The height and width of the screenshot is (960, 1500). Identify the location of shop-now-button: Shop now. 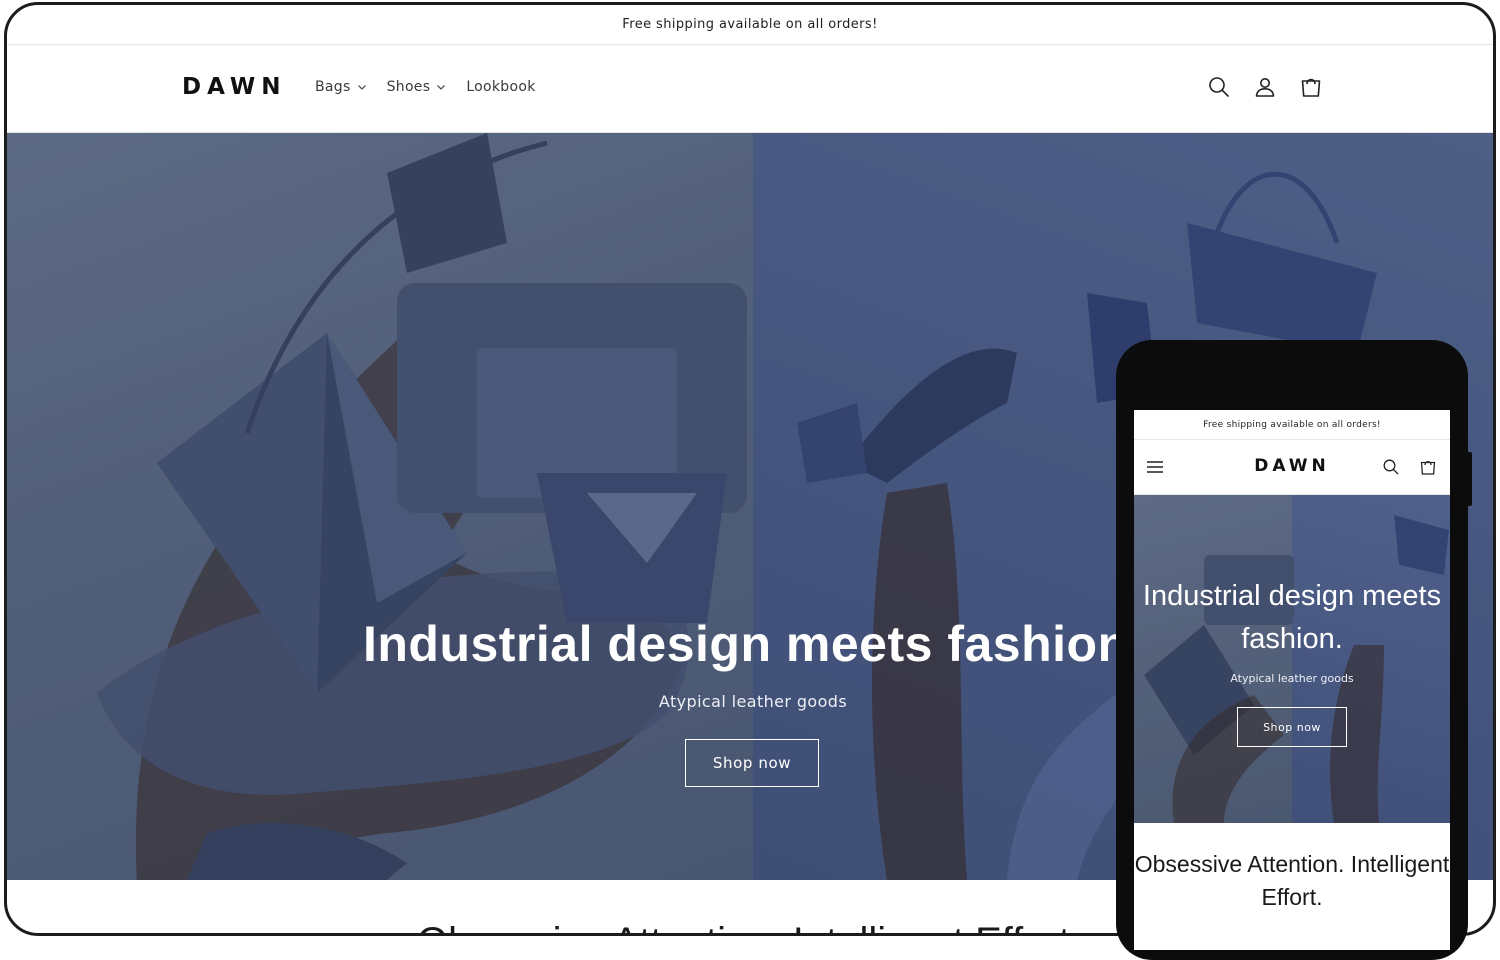
(752, 763).